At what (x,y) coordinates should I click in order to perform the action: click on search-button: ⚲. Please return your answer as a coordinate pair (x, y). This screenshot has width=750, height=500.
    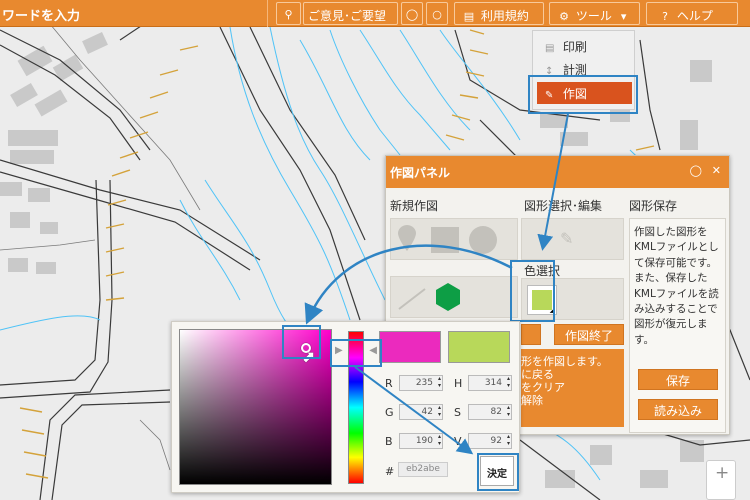
    Looking at the image, I should click on (288, 13).